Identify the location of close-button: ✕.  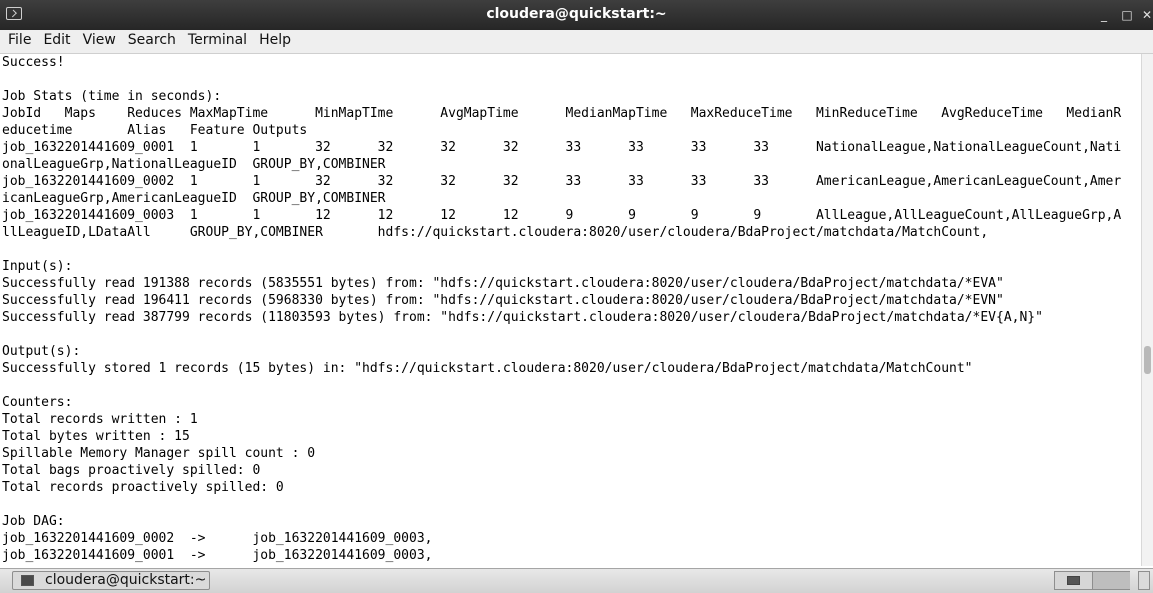
(1144, 15).